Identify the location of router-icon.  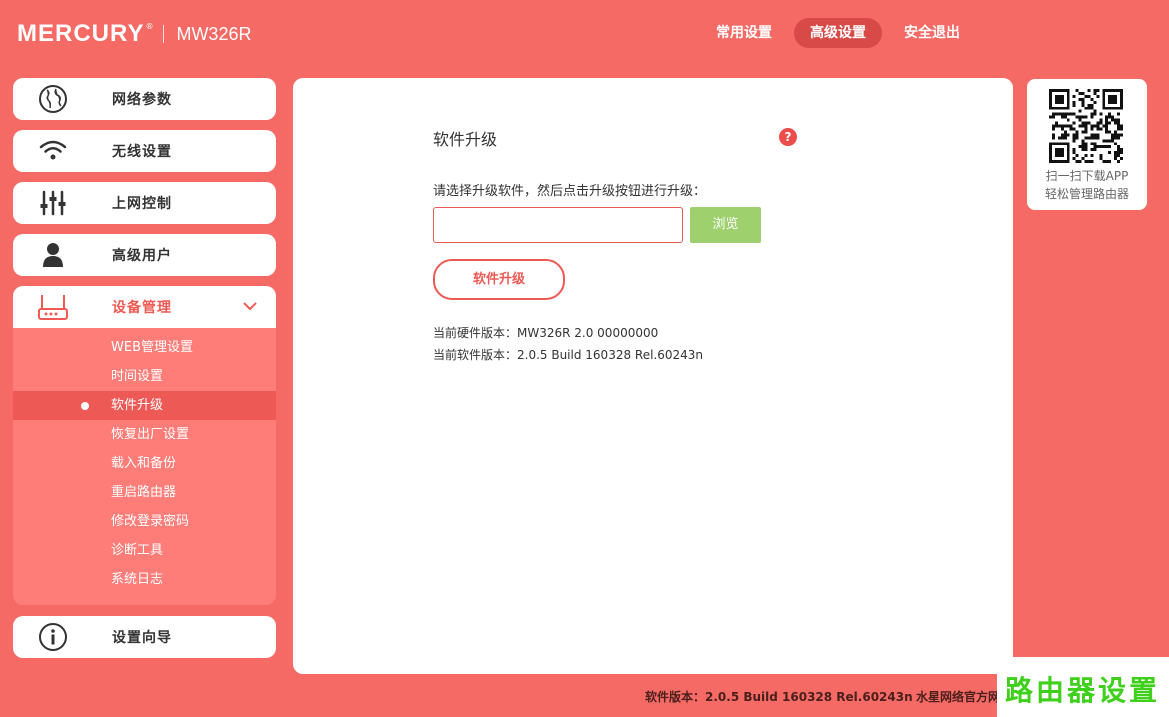
(53, 307).